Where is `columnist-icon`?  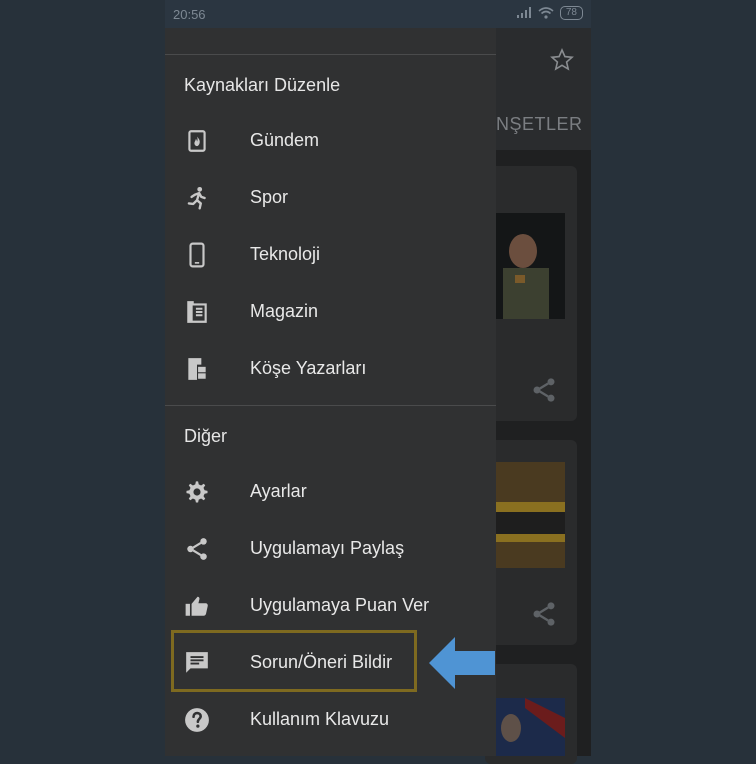
columnist-icon is located at coordinates (197, 369).